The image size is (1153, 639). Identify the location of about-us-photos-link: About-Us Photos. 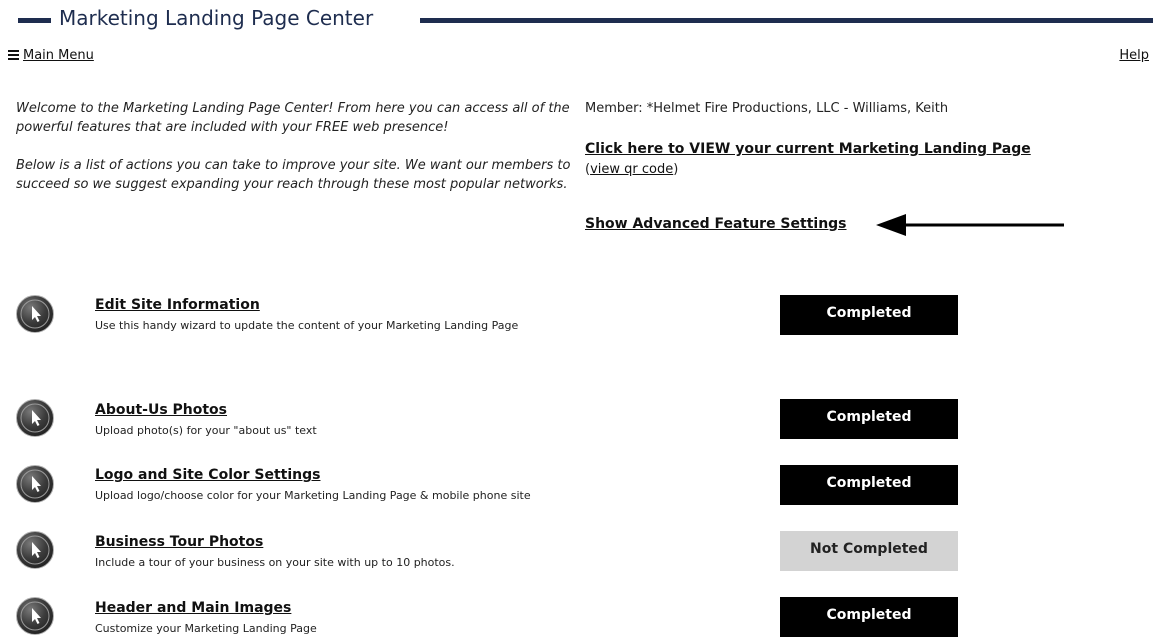
(161, 410).